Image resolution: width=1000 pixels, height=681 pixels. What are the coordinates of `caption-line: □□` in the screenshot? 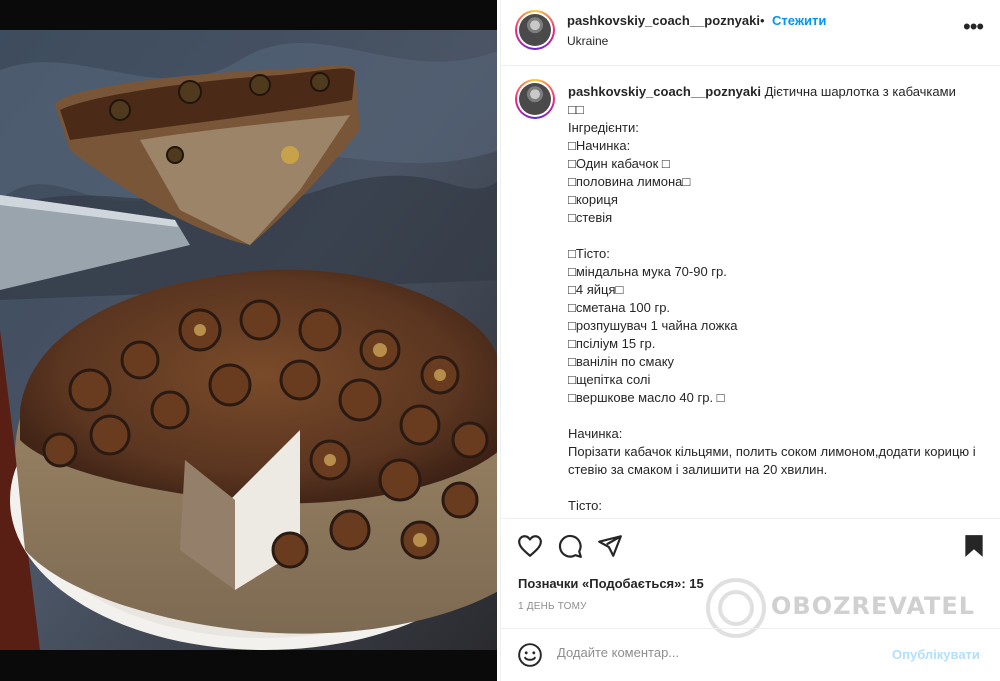 It's located at (576, 109).